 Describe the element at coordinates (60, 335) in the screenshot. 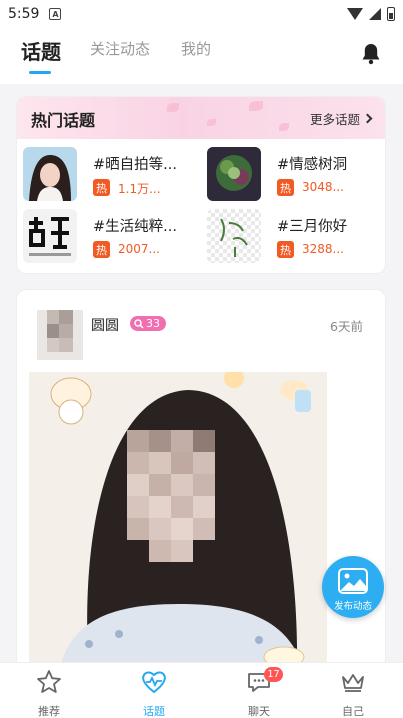

I see `avatar` at that location.